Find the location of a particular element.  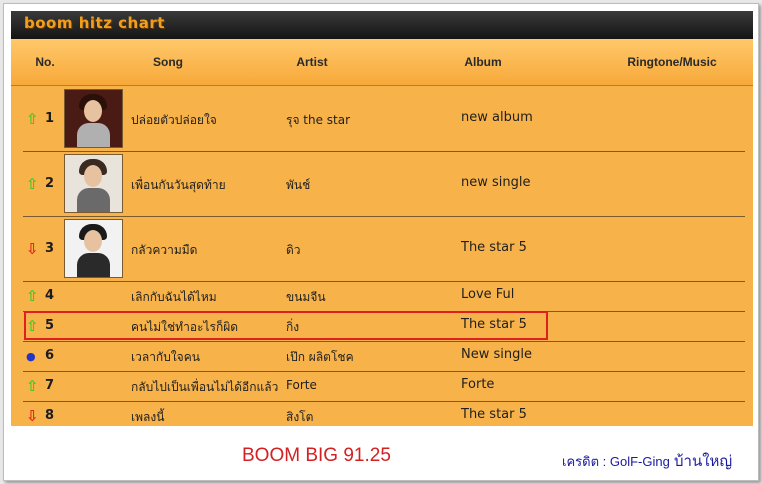

table-row: ⇩ 8 เพลงนี้ สิงโต The star 5 is located at coordinates (384, 413).